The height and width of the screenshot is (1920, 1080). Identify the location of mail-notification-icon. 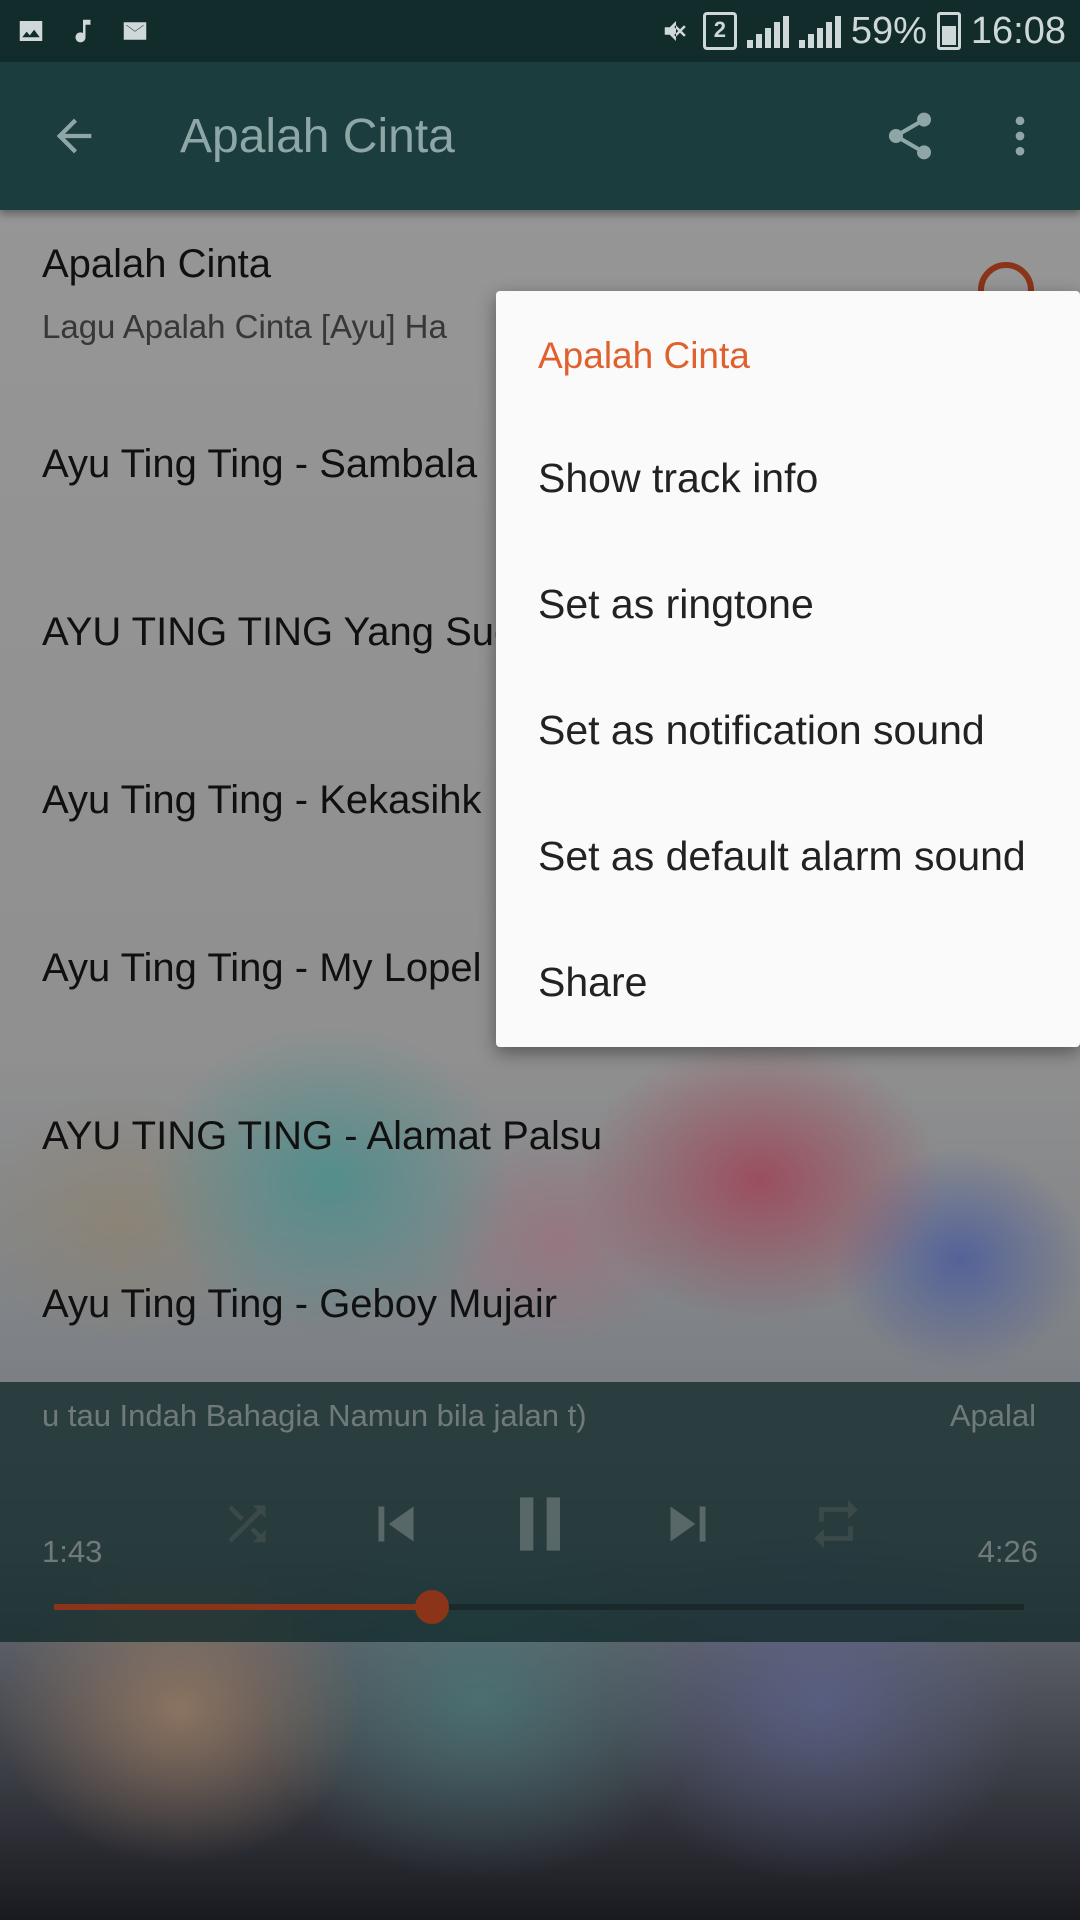
(135, 31).